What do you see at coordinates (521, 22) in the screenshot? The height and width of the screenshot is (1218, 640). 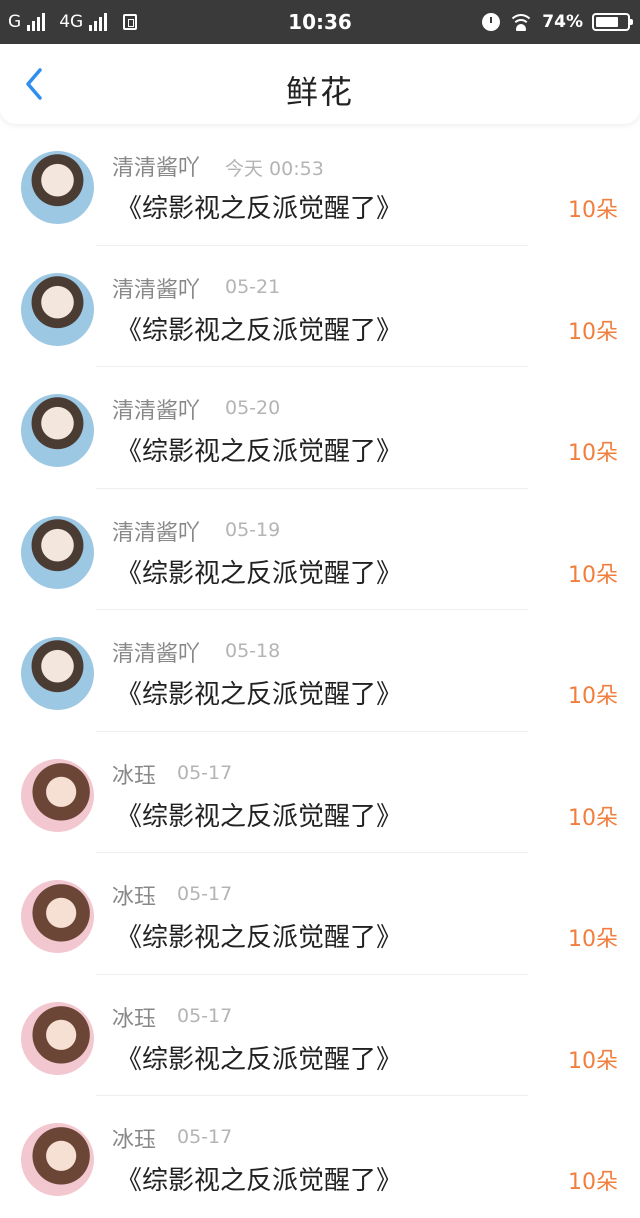 I see `wifi-icon` at bounding box center [521, 22].